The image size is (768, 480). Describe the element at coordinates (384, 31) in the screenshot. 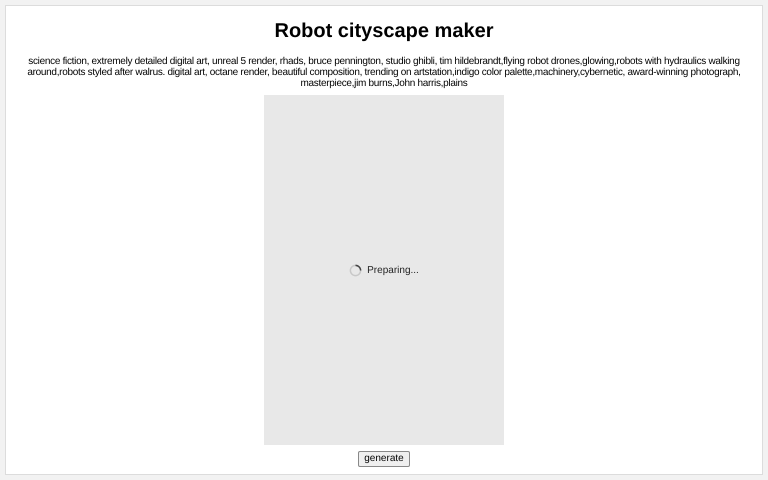

I see `page-title: Robot cityscape maker` at that location.